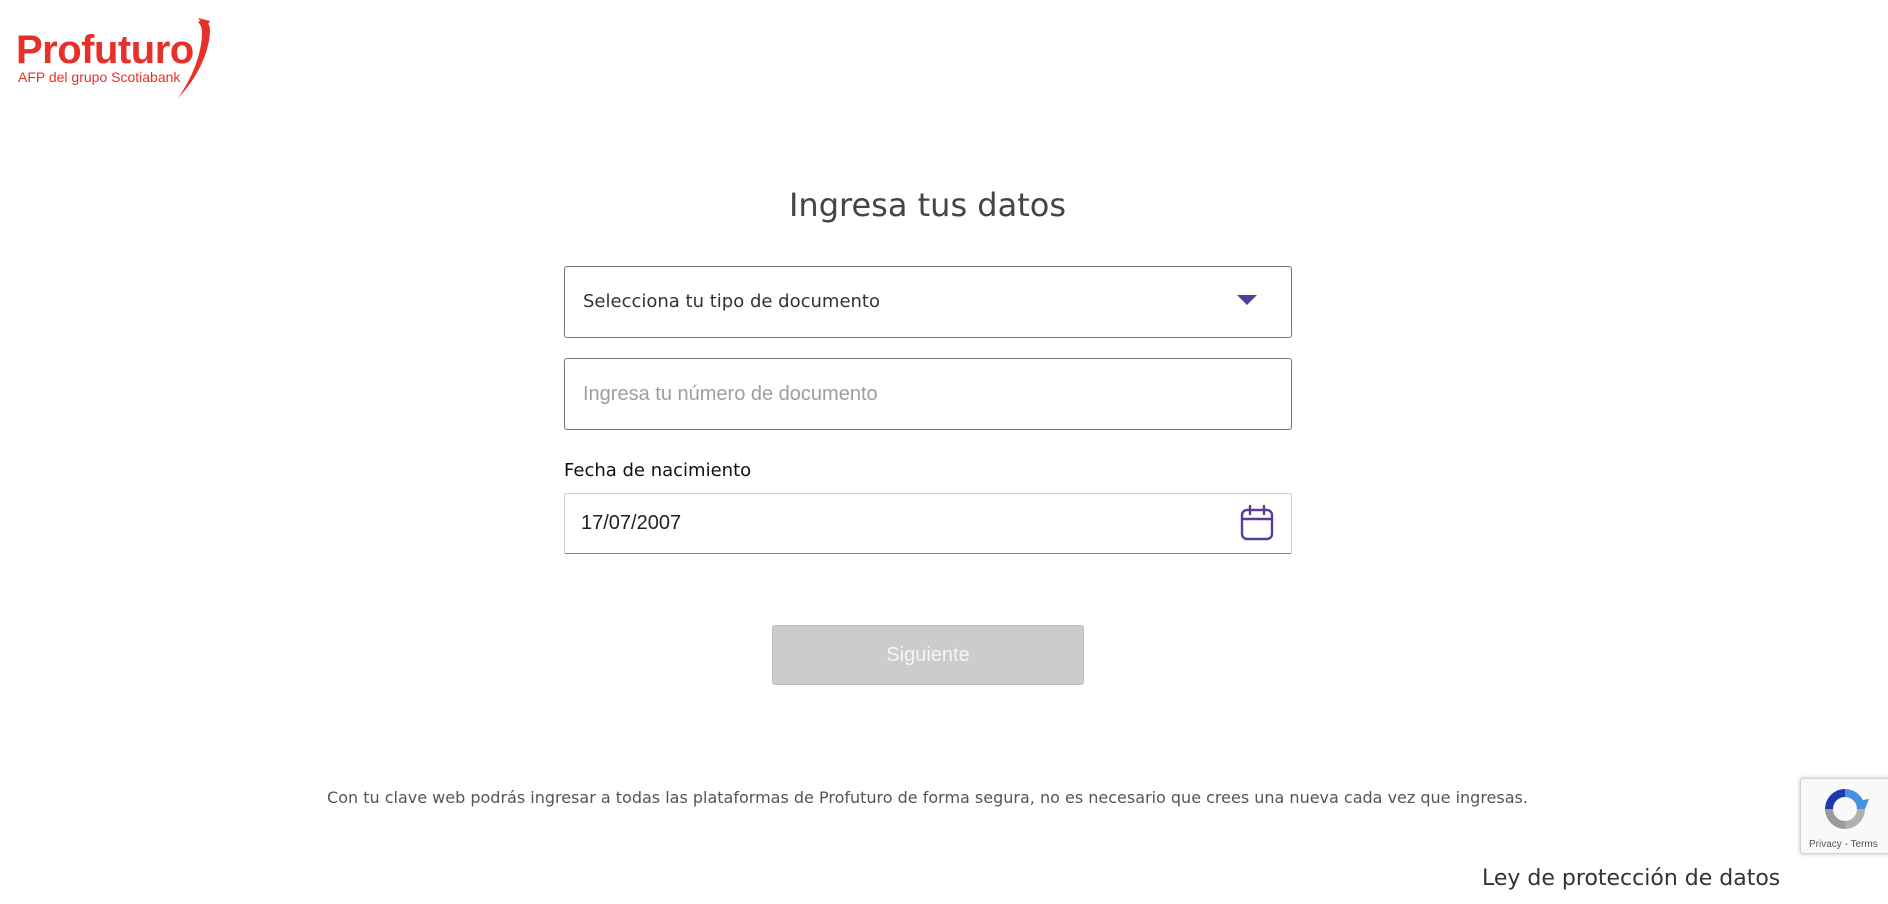  What do you see at coordinates (928, 655) in the screenshot?
I see `next-button: Siguiente` at bounding box center [928, 655].